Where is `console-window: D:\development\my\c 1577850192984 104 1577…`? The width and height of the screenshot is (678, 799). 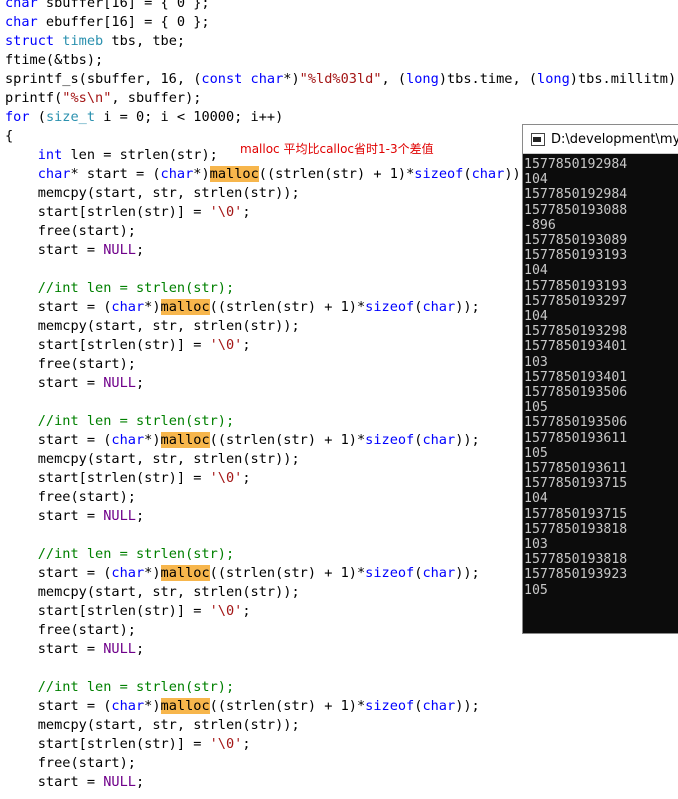 console-window: D:\development\my\c 1577850192984 104 1577… is located at coordinates (600, 379).